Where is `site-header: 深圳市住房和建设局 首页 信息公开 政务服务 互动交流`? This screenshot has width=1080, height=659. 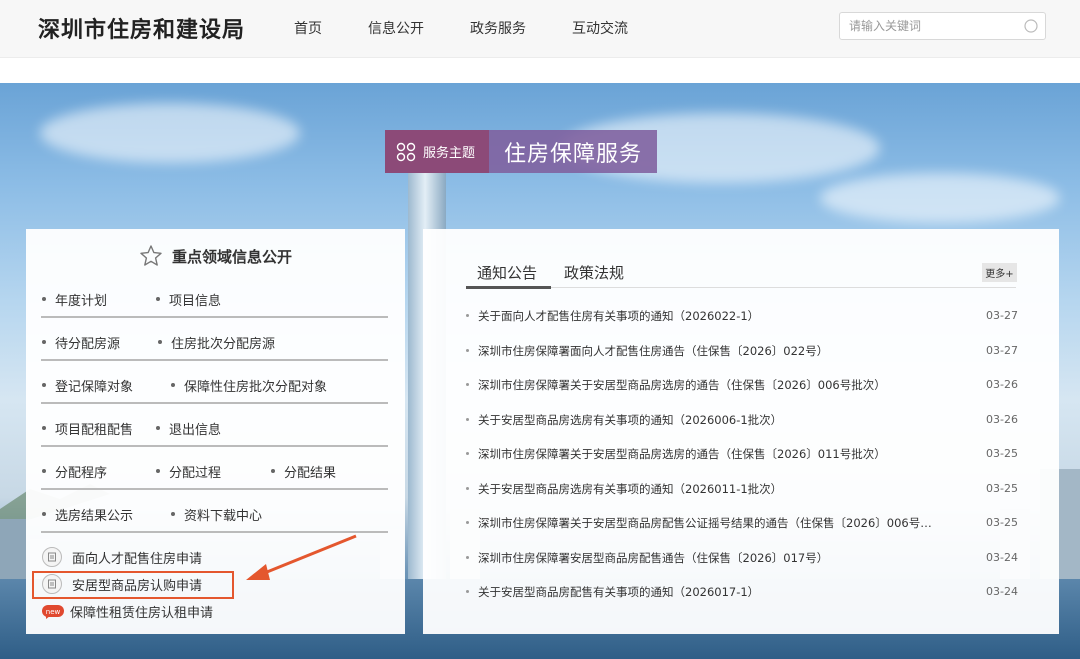 site-header: 深圳市住房和建设局 首页 信息公开 政务服务 互动交流 is located at coordinates (540, 29).